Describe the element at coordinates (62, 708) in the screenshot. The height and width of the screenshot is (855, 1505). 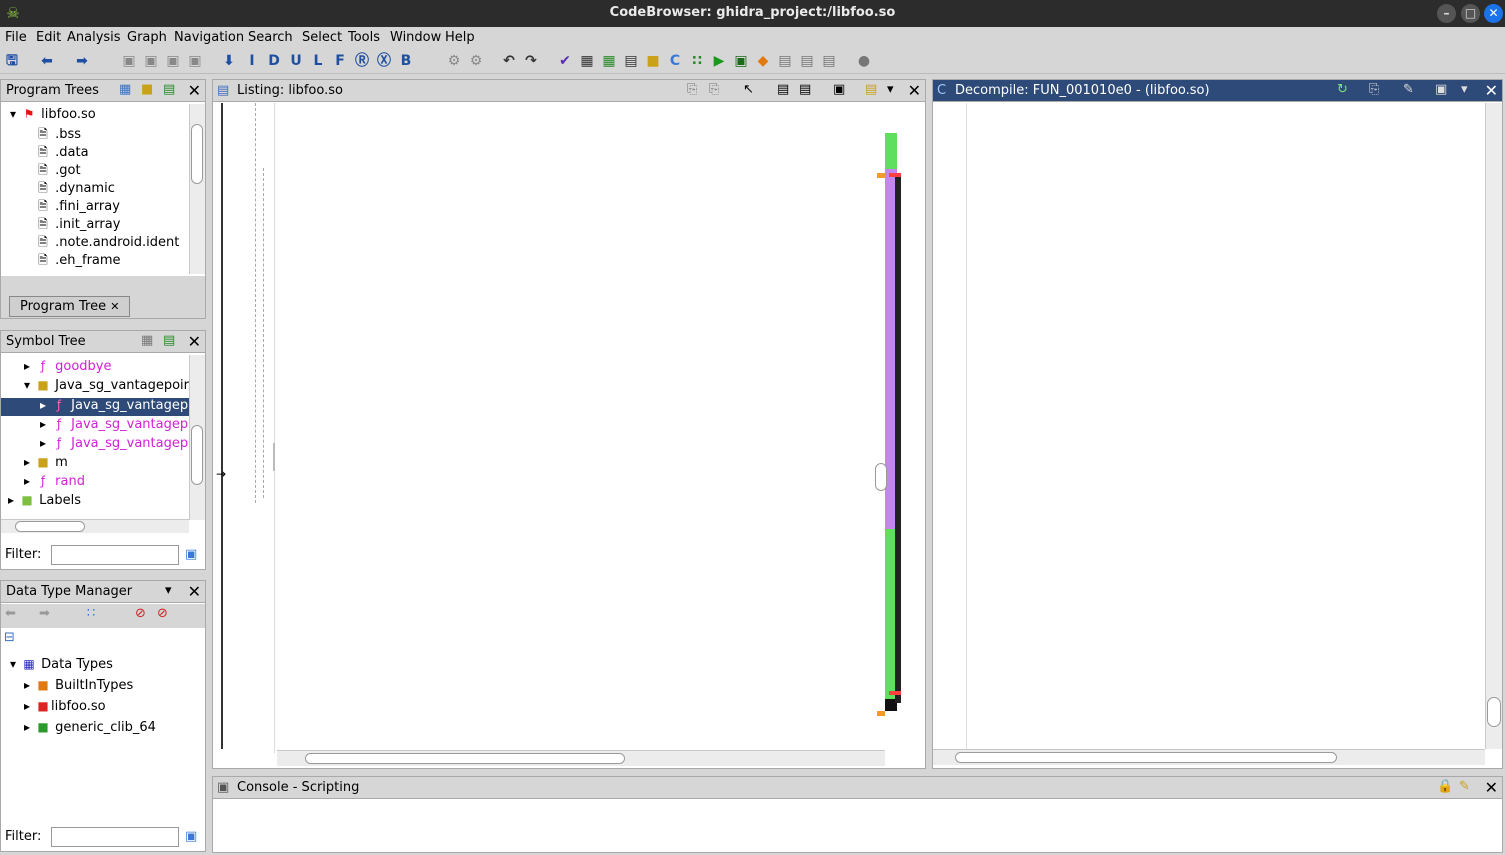
I see `dtm-item: ▸ ■ libfoo.so` at that location.